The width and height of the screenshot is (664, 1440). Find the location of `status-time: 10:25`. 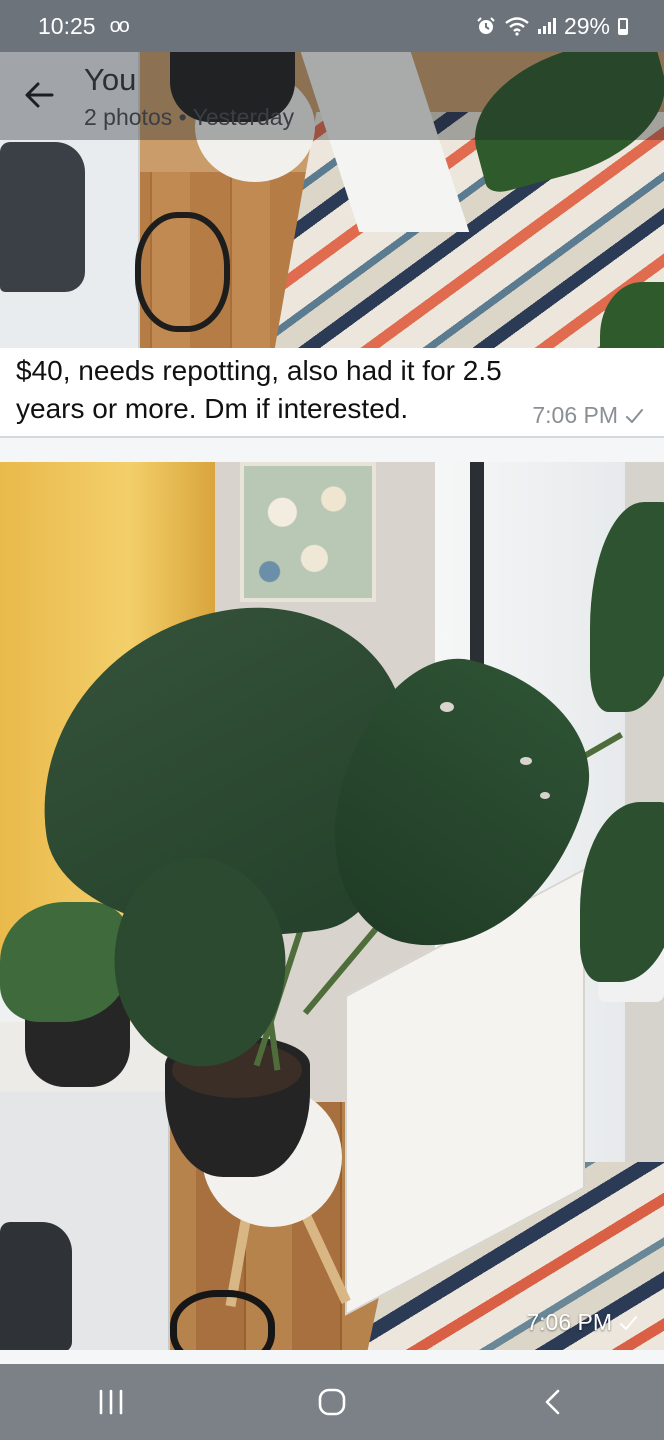

status-time: 10:25 is located at coordinates (67, 25).